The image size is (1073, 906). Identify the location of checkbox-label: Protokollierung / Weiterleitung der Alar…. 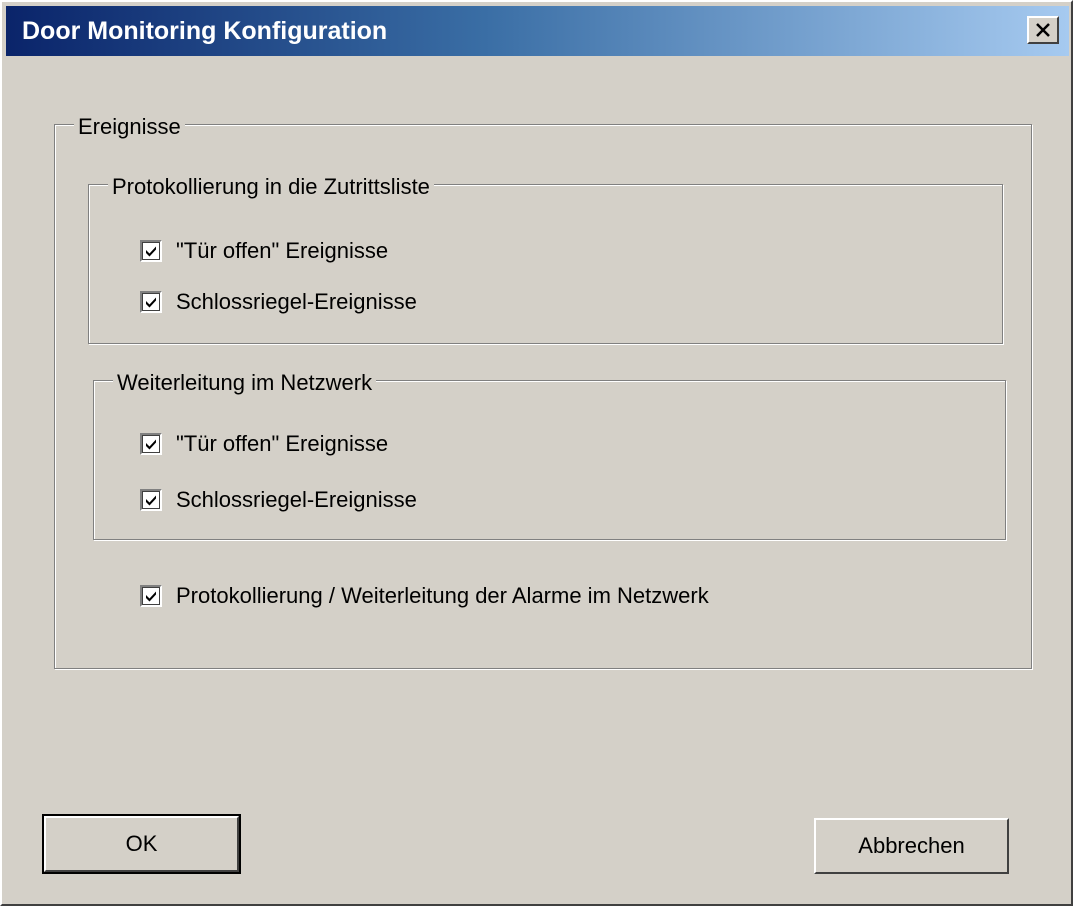
(442, 595).